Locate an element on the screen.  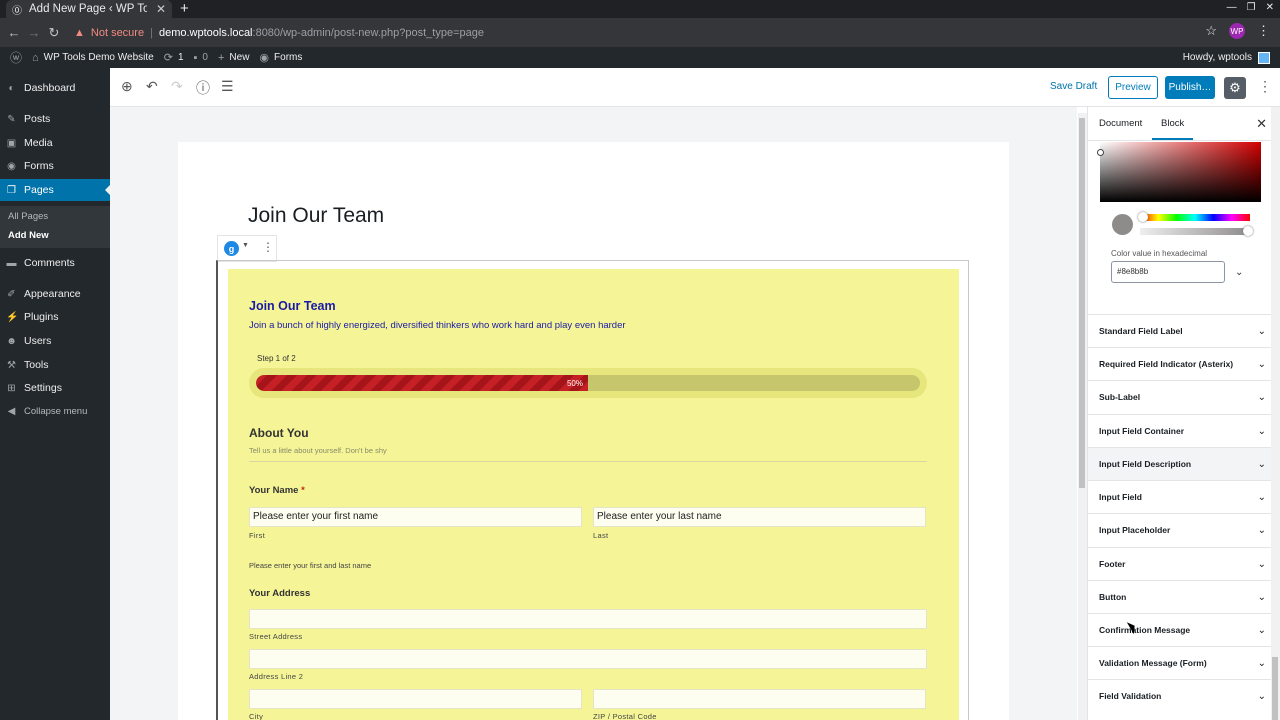
canvas-scrollbar is located at coordinates (1082, 416).